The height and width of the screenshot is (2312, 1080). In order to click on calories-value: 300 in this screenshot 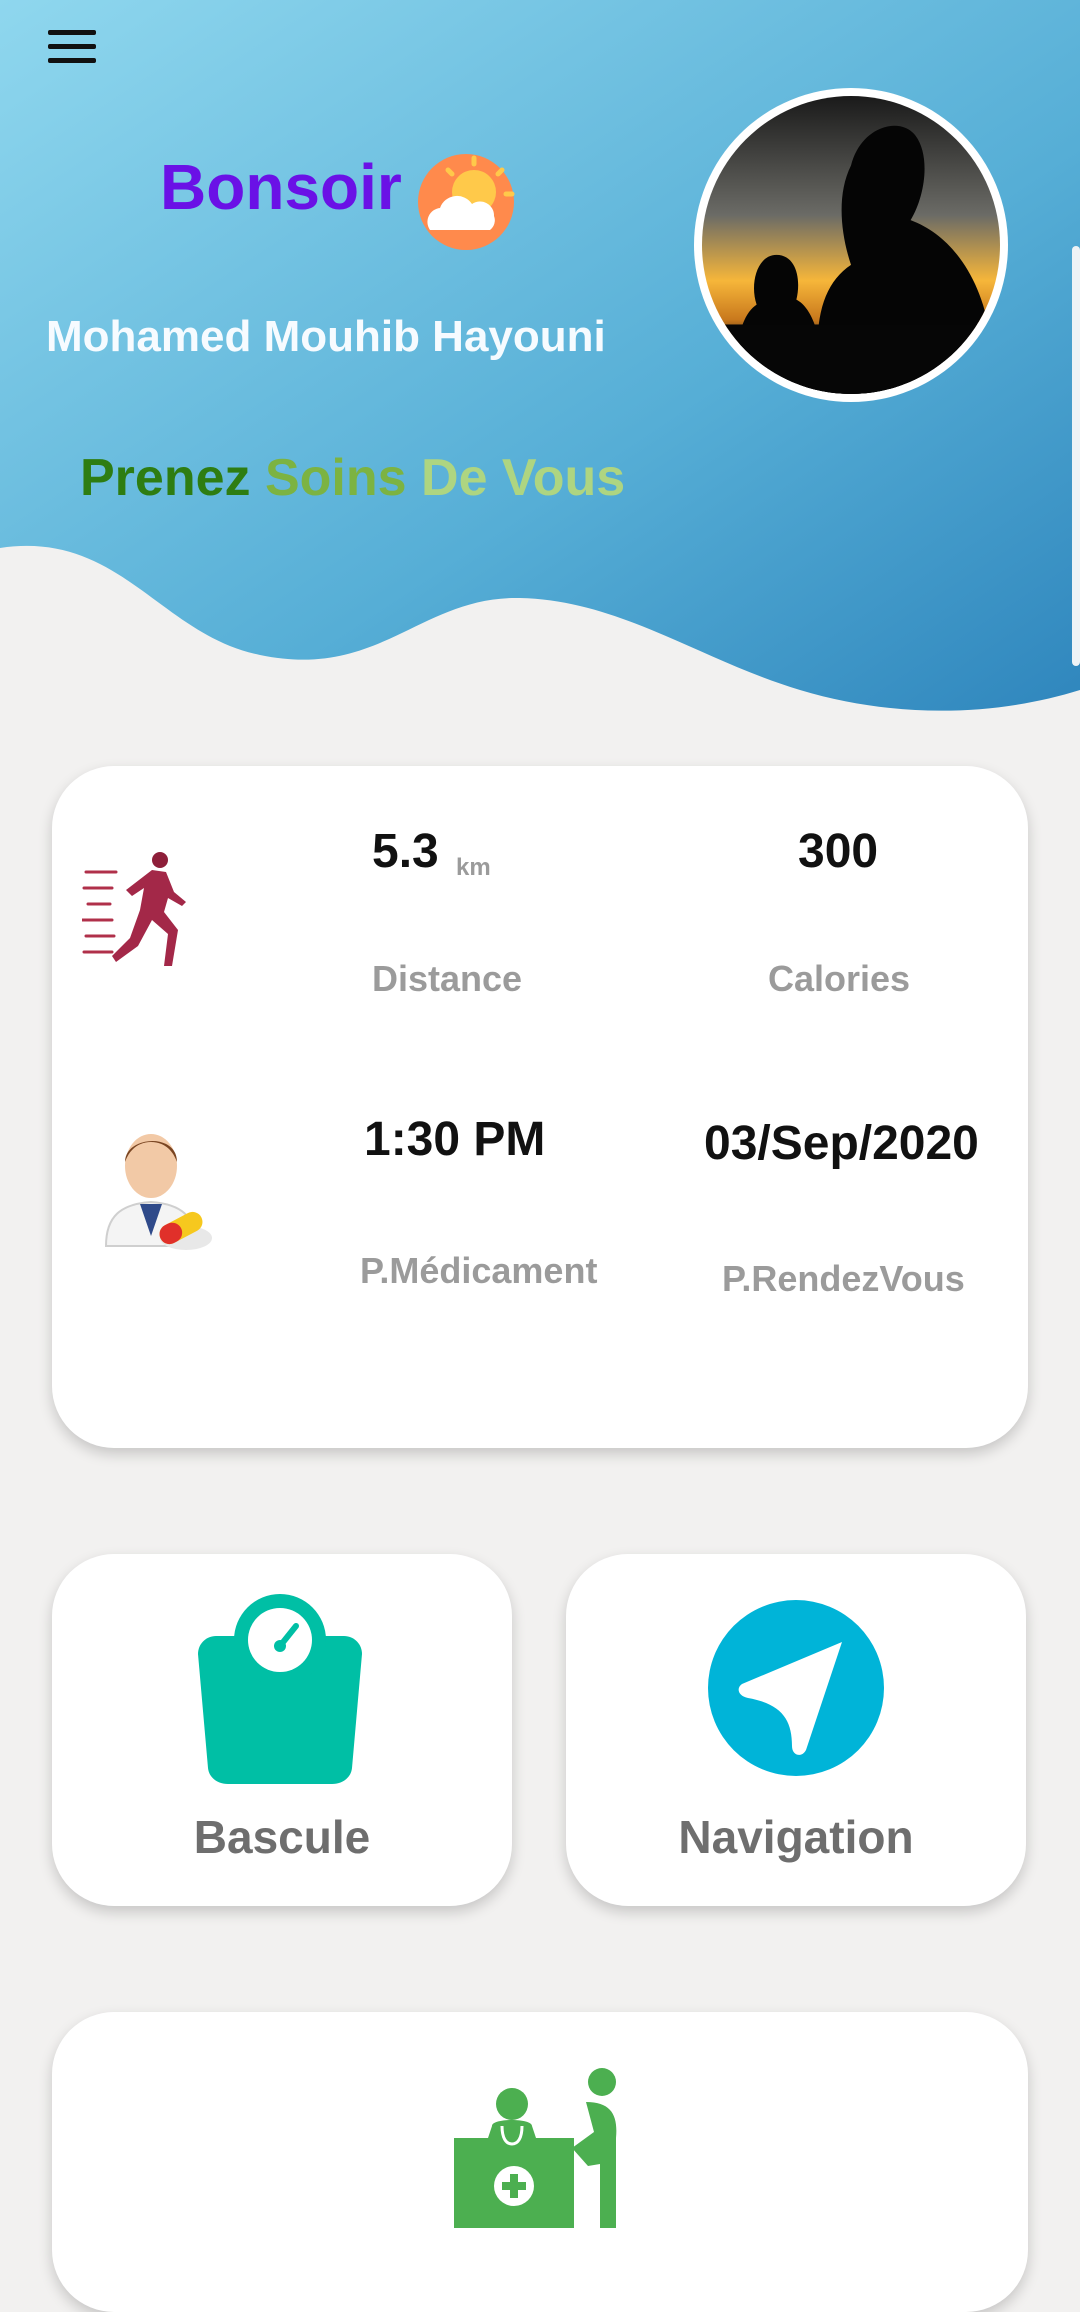, I will do `click(838, 851)`.